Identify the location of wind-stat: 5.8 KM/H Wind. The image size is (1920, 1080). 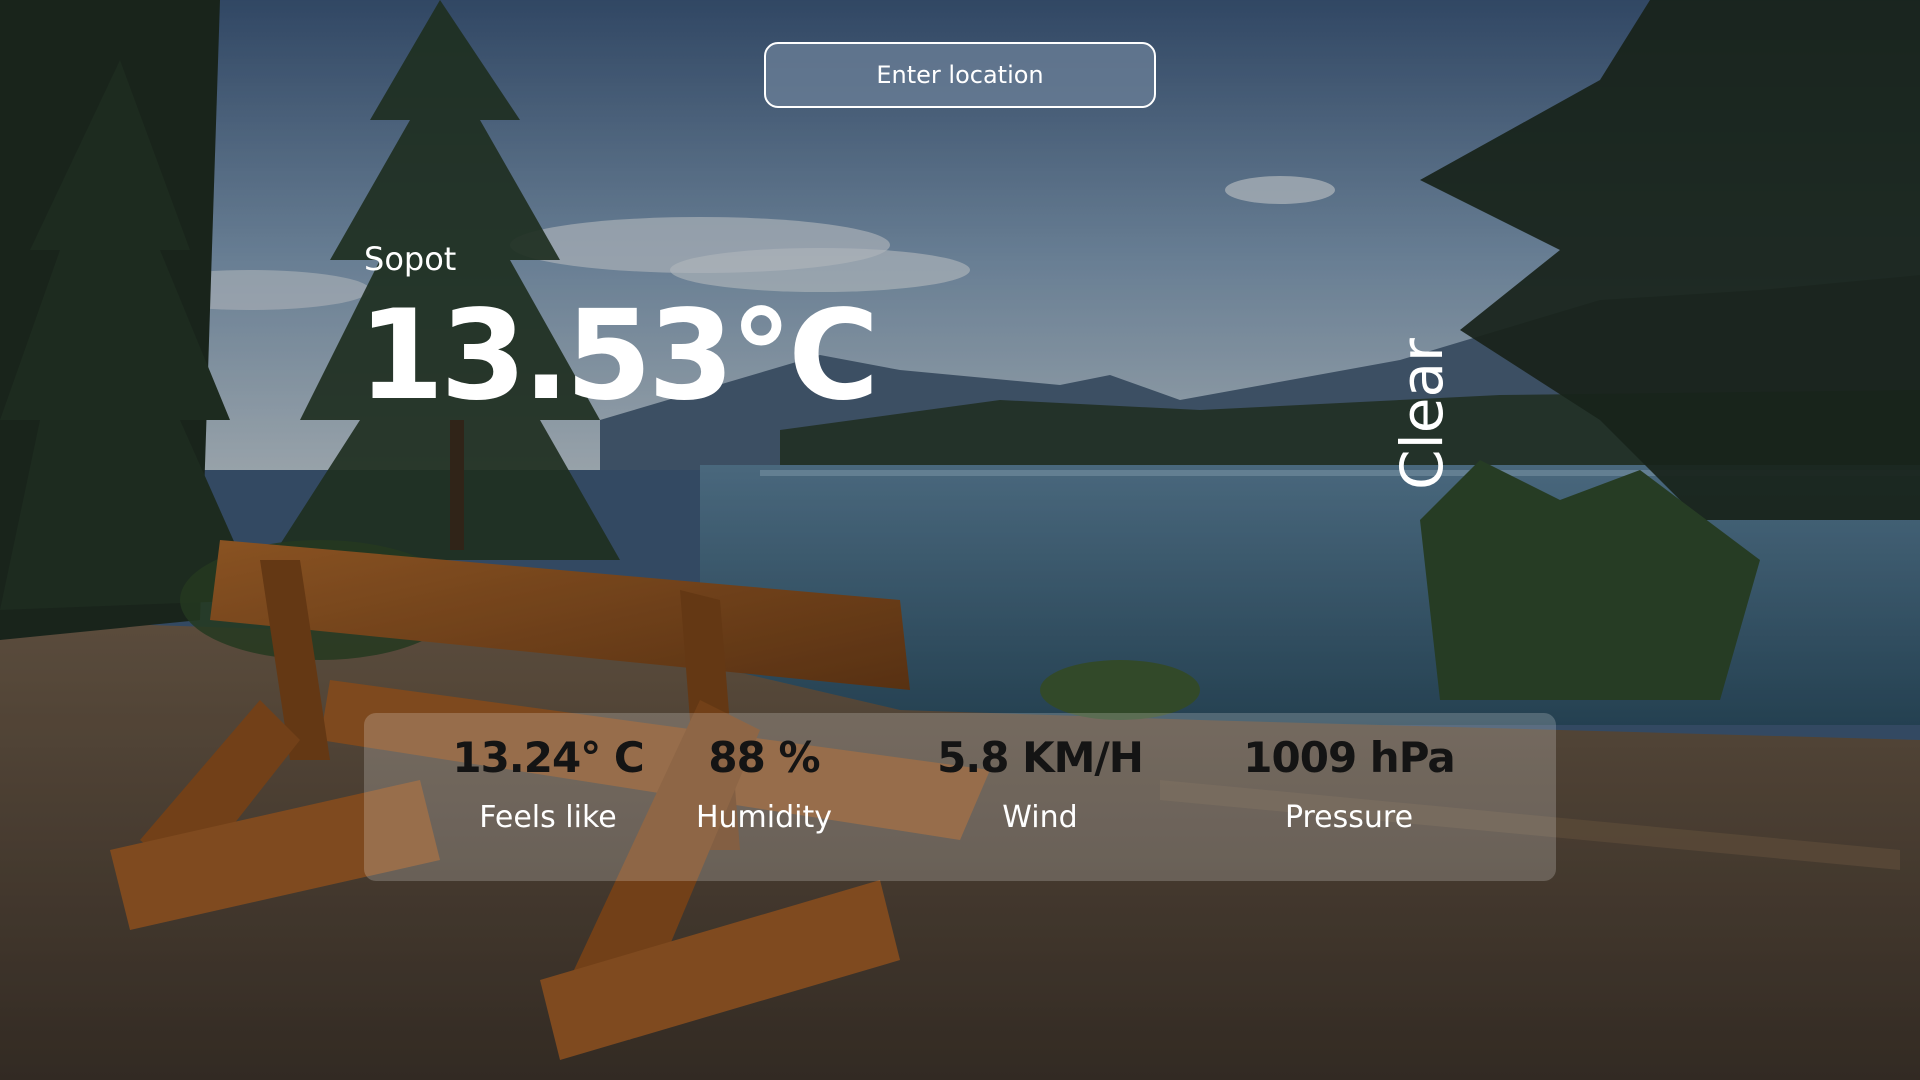
(1040, 784).